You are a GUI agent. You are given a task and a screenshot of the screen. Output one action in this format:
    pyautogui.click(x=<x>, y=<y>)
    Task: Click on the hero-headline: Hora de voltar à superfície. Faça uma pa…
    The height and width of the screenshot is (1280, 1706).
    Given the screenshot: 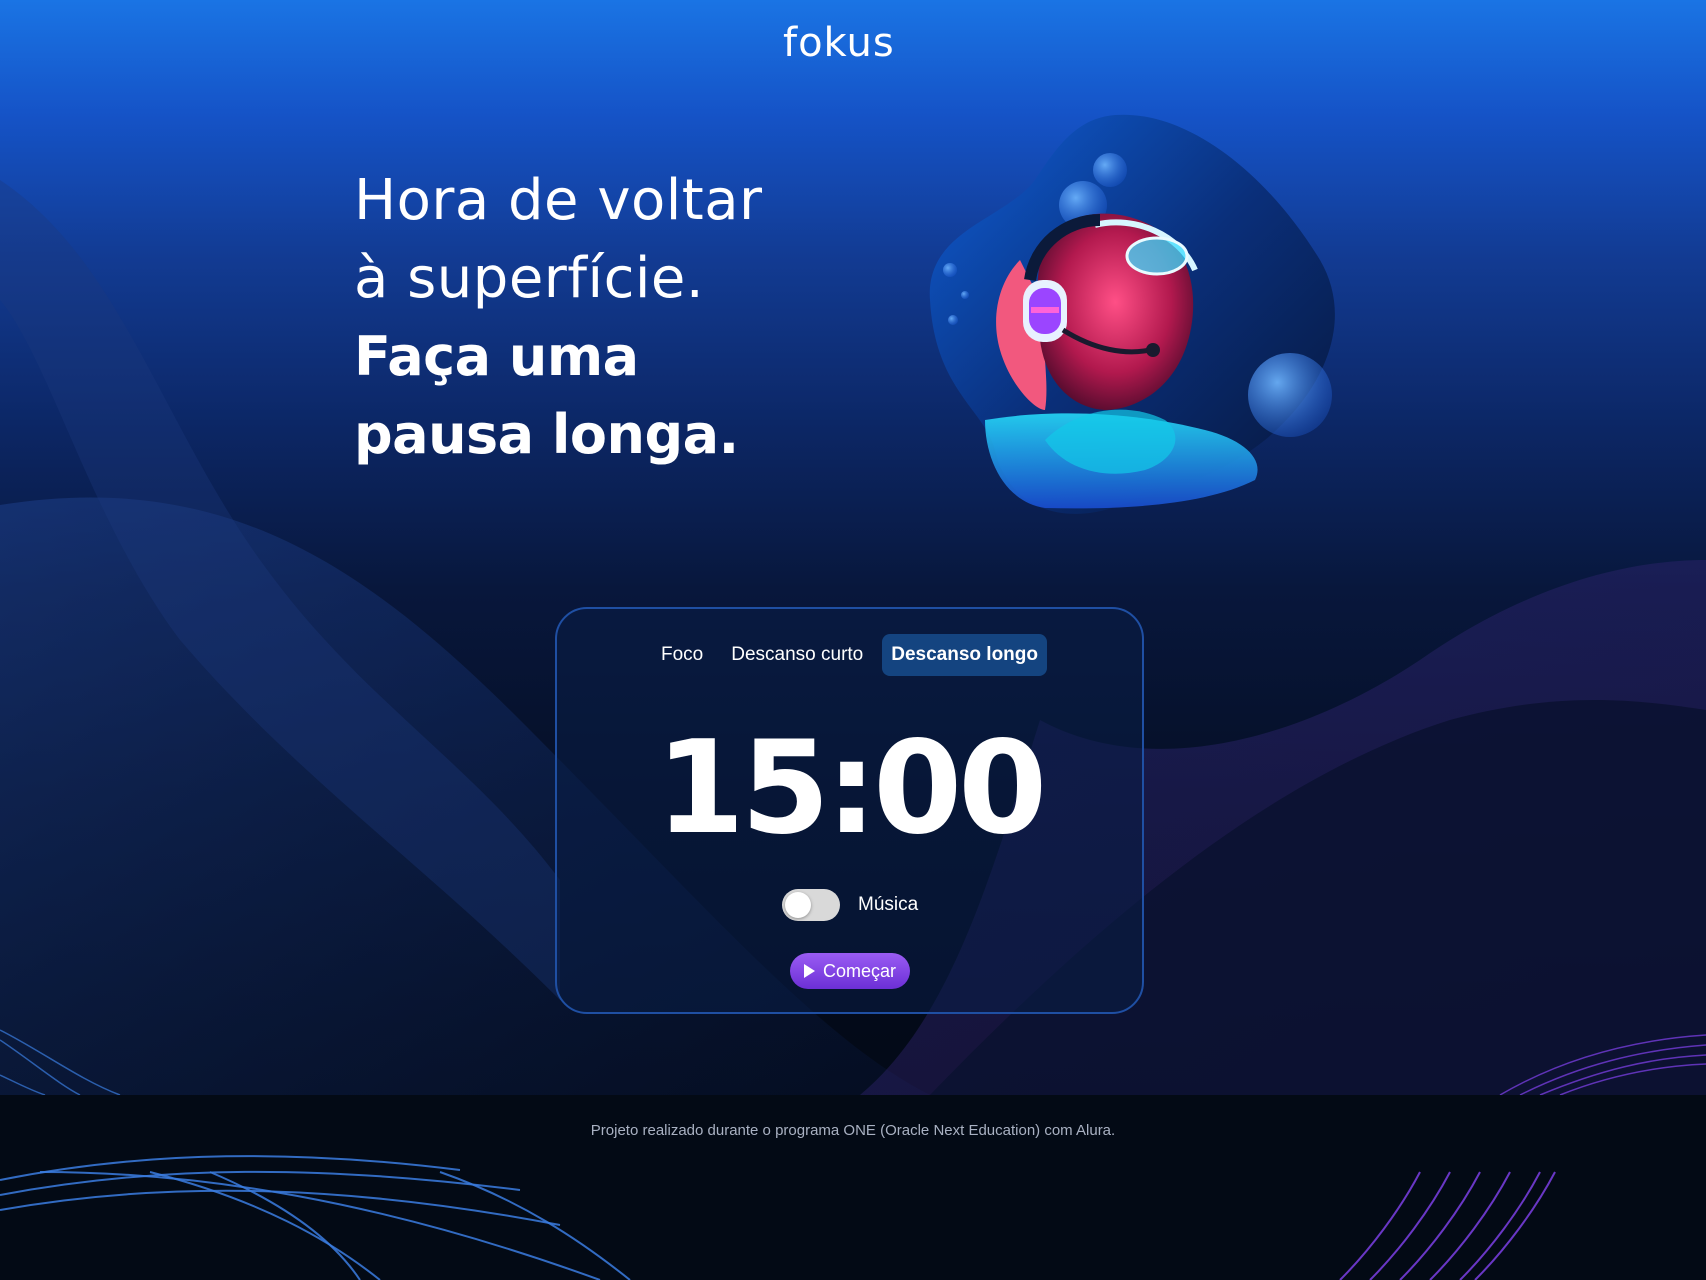 What is the action you would take?
    pyautogui.click(x=594, y=318)
    